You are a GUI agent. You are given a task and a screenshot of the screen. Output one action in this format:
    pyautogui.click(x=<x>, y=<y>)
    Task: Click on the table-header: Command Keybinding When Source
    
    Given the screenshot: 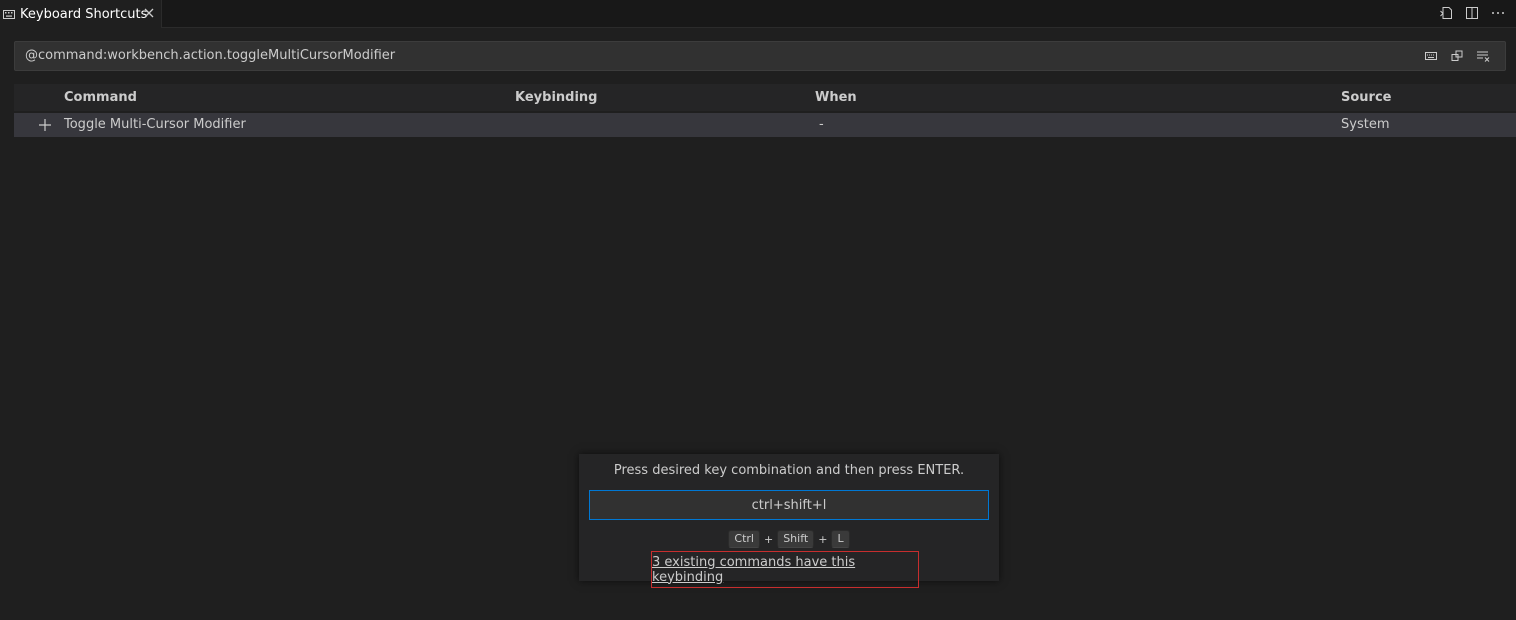 What is the action you would take?
    pyautogui.click(x=765, y=97)
    